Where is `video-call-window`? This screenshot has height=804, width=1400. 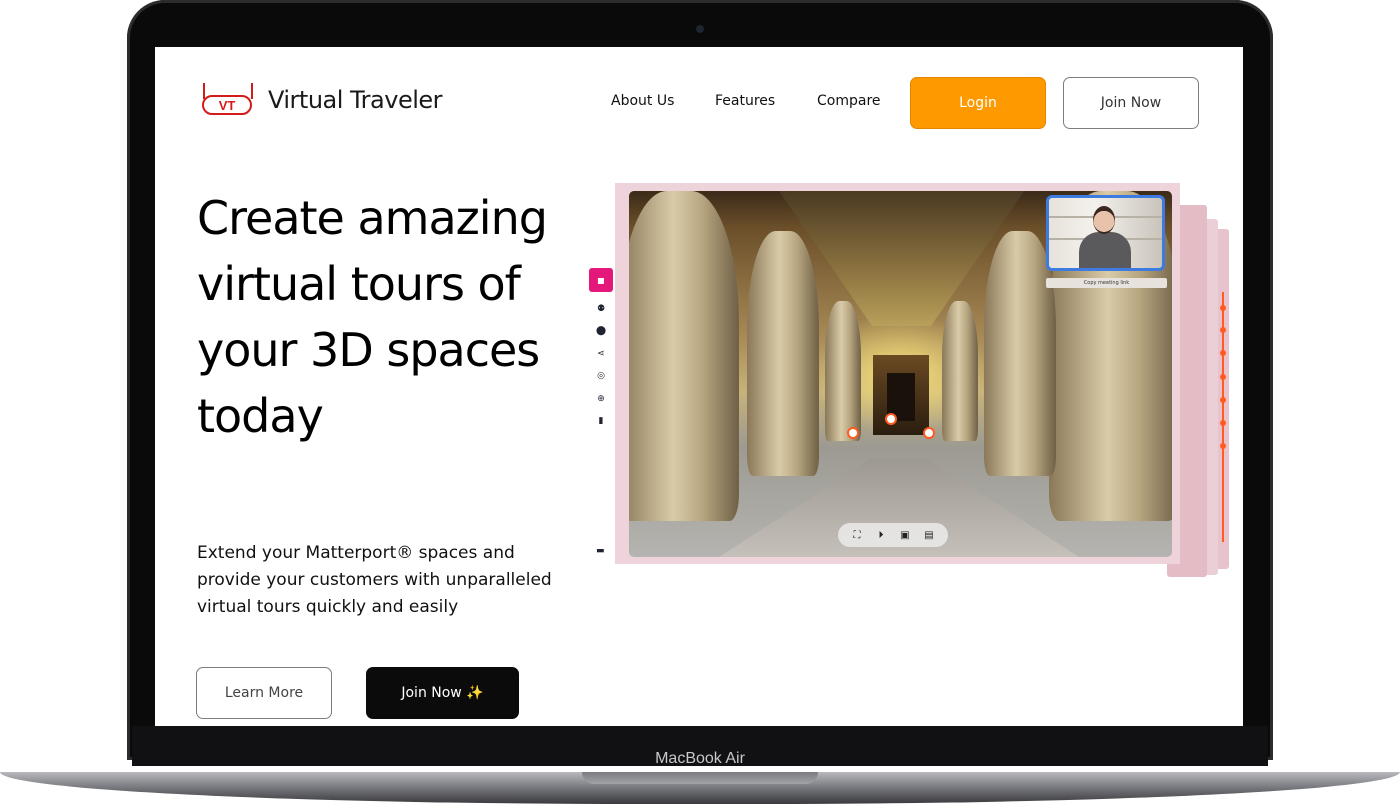
video-call-window is located at coordinates (1105, 233).